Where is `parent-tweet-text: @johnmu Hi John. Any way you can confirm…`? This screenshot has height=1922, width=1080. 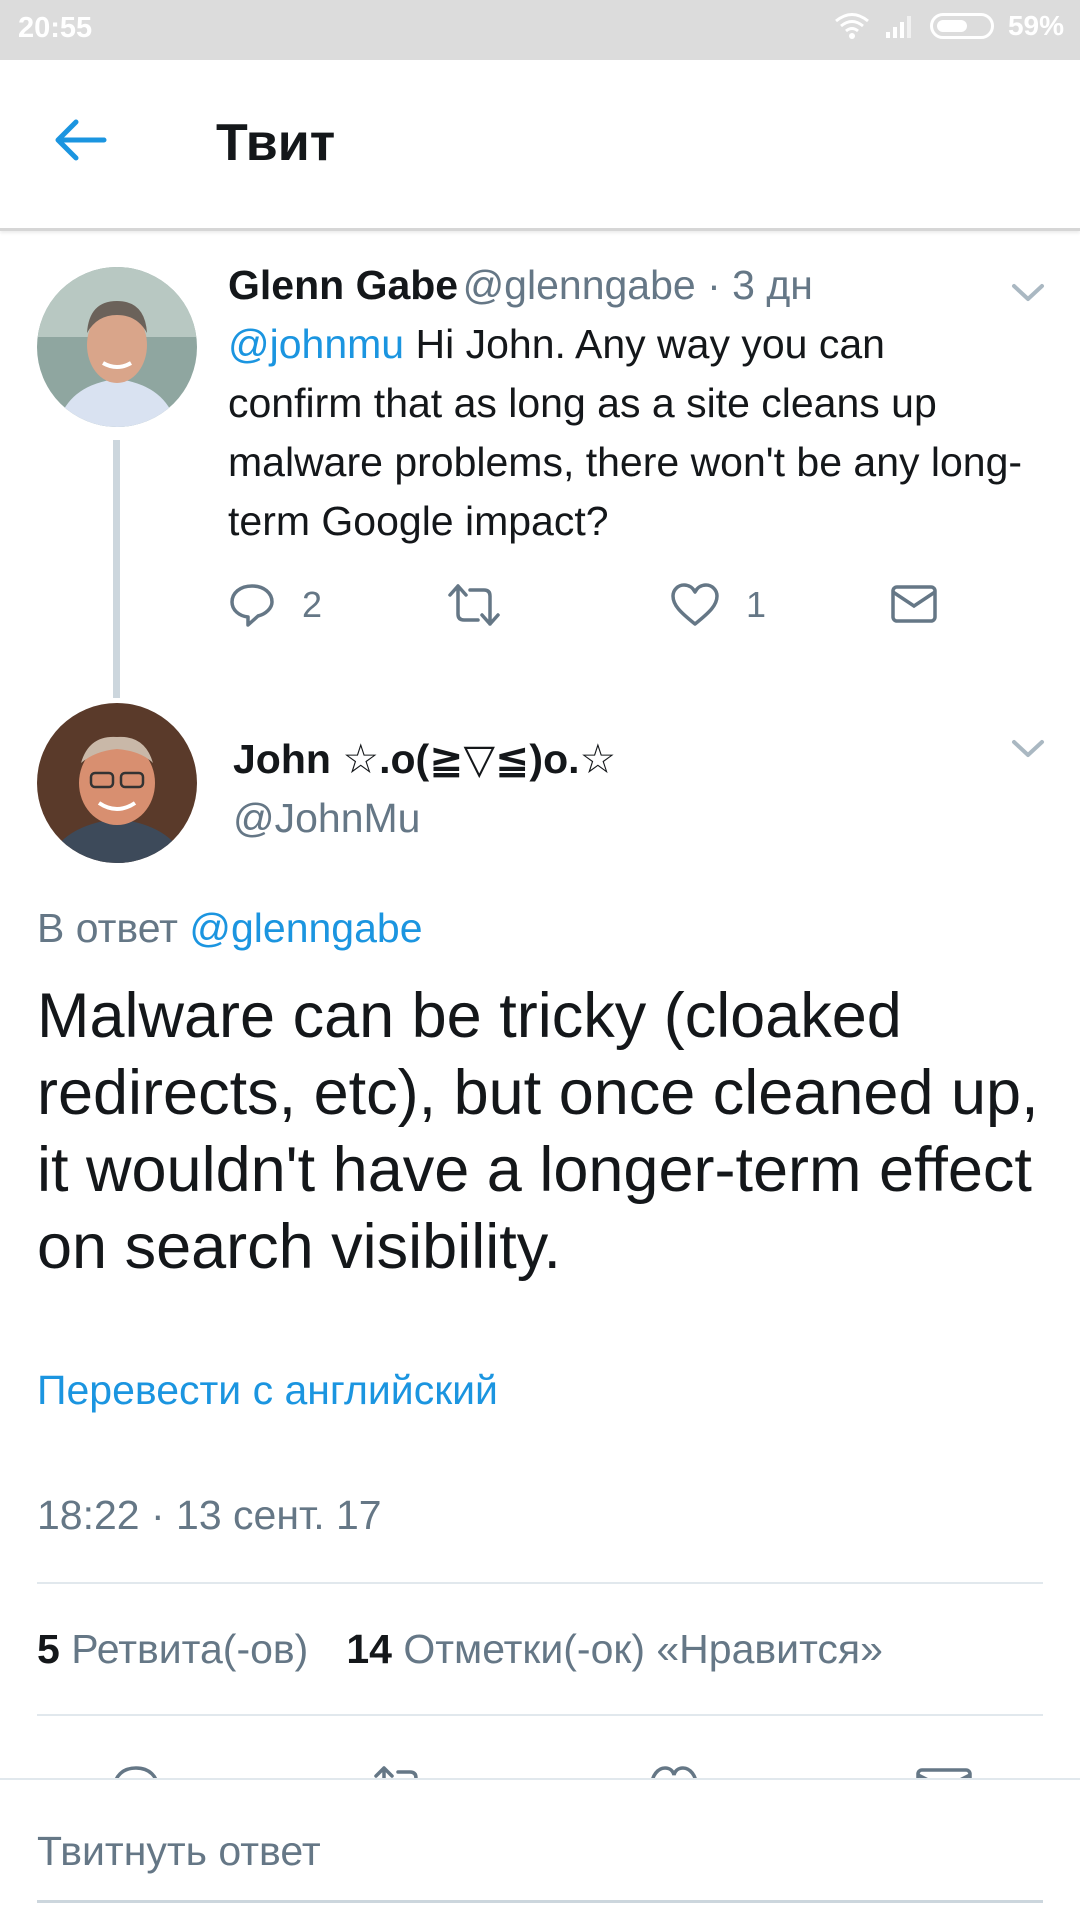
parent-tweet-text: @johnmu Hi John. Any way you can confirm… is located at coordinates (628, 433).